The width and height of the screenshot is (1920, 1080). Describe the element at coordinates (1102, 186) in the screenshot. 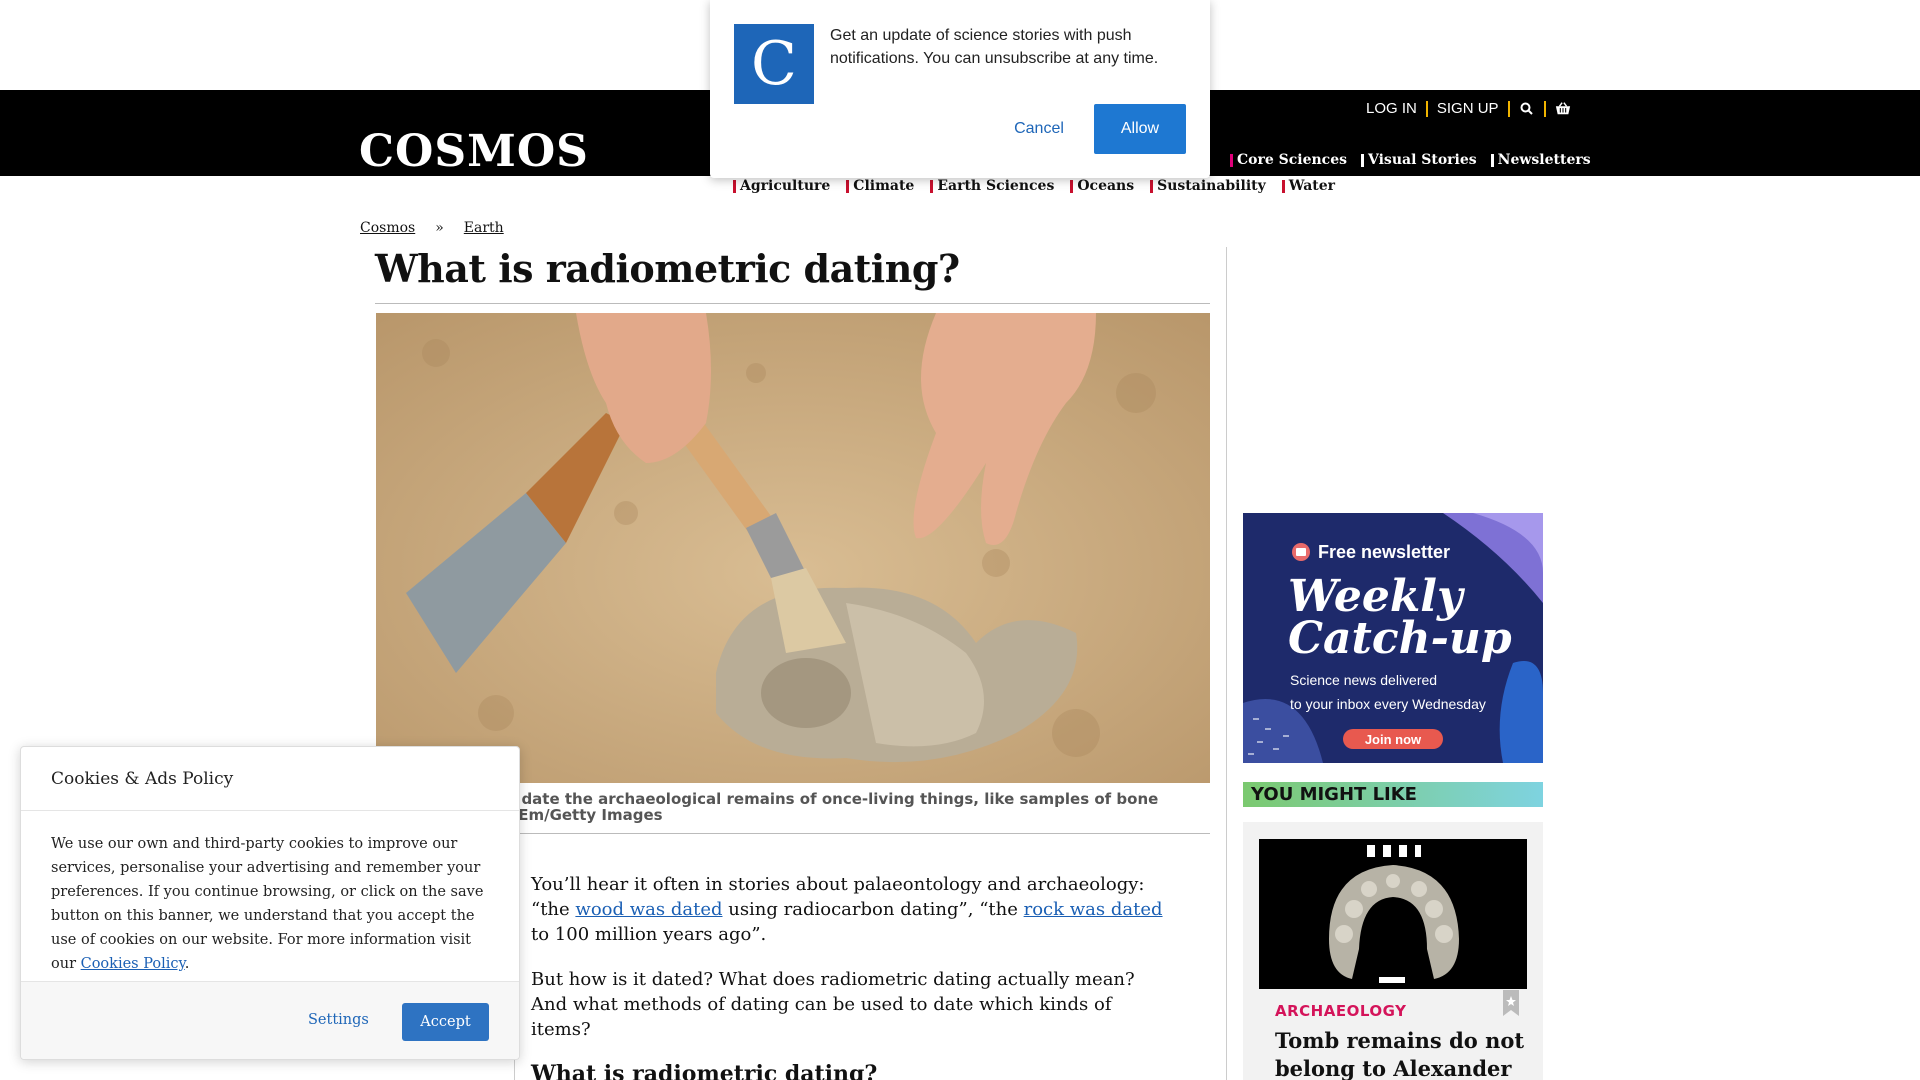

I see `subnav-item-oceans: Oceans` at that location.